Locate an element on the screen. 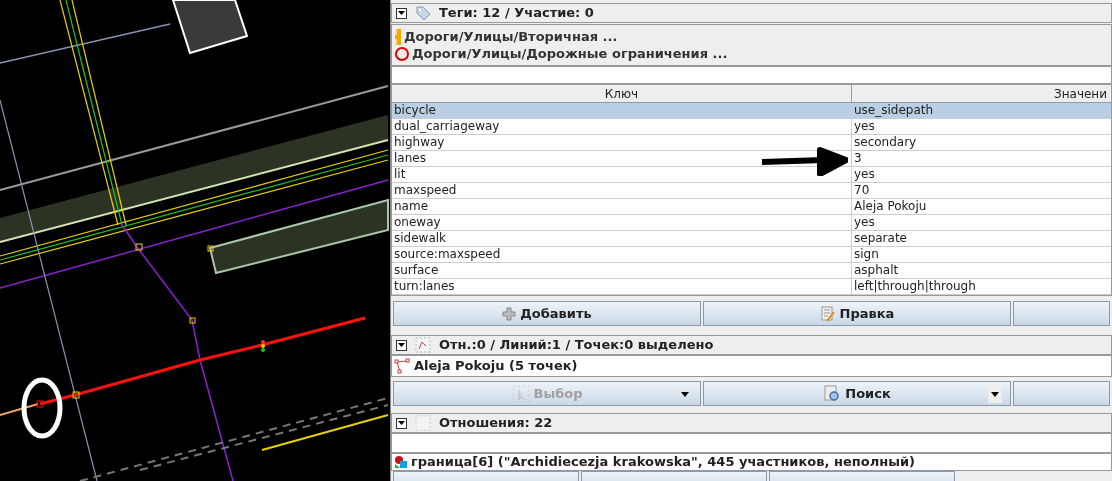 This screenshot has width=1112, height=481. table-row: source:maxspeed sign is located at coordinates (751, 255).